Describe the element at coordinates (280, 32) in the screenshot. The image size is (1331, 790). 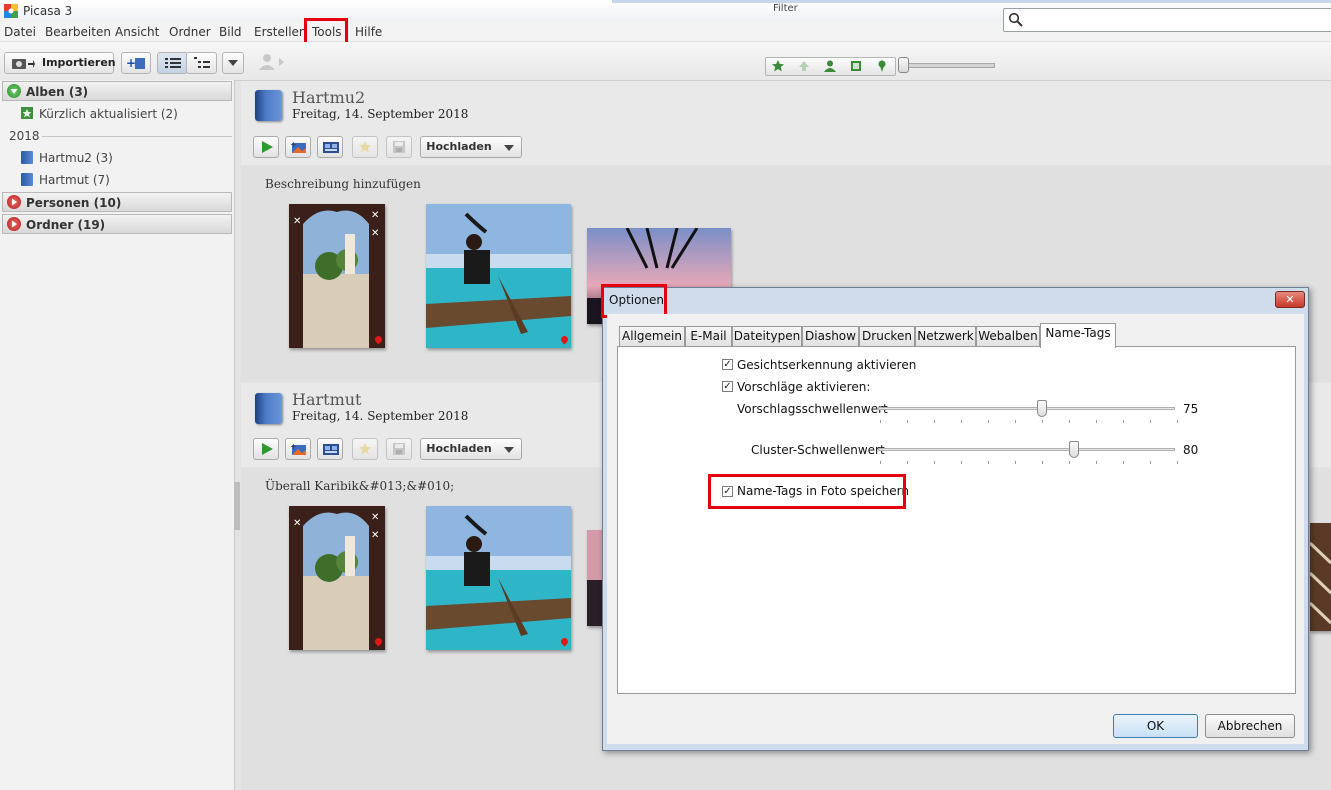
I see `menu-erstellen: Erstellen` at that location.